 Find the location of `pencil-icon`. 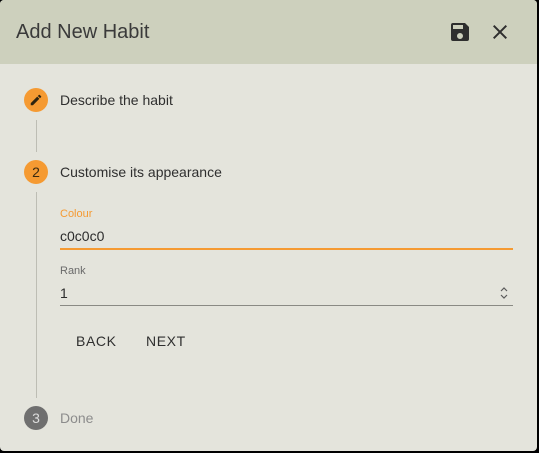

pencil-icon is located at coordinates (36, 100).